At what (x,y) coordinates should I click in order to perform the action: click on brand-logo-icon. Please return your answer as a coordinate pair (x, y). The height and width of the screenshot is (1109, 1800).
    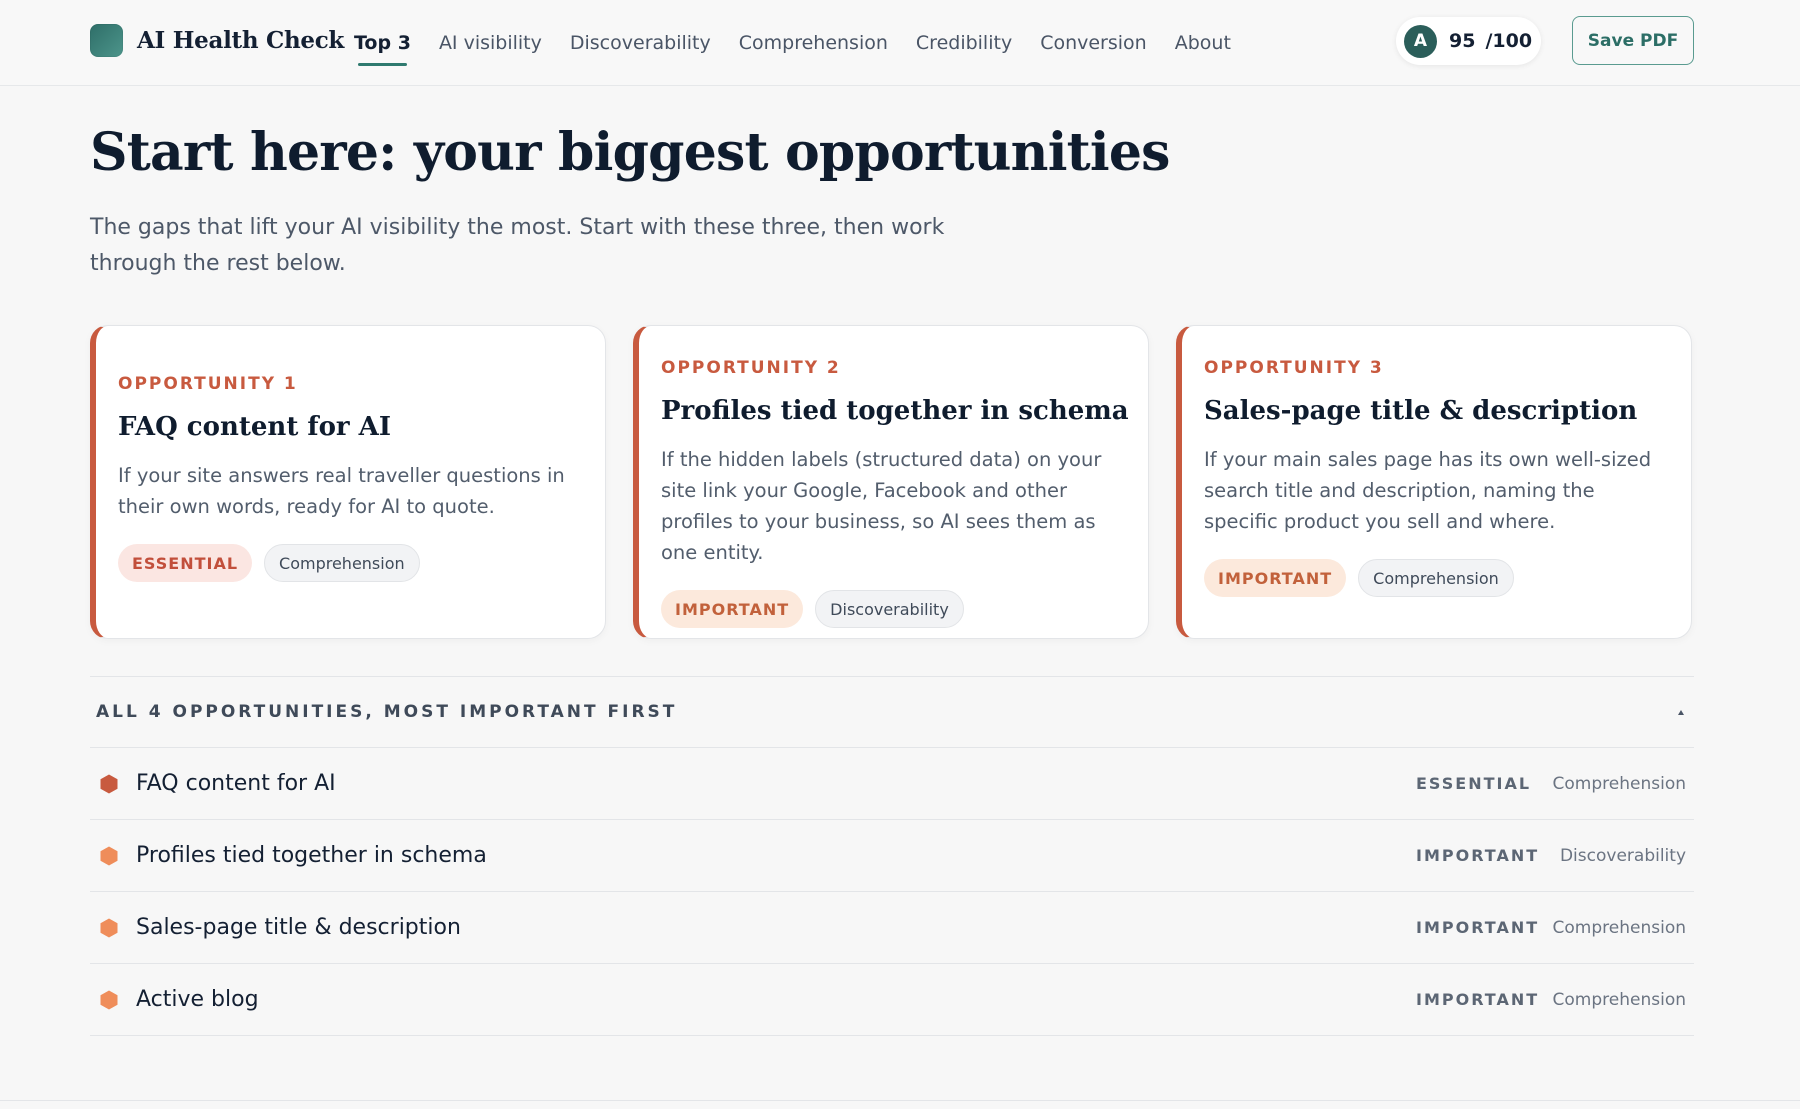
    Looking at the image, I should click on (106, 40).